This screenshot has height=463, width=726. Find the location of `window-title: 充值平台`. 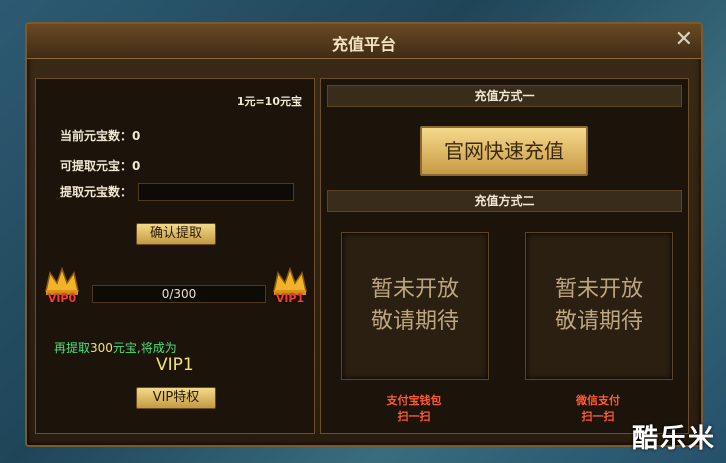

window-title: 充值平台 is located at coordinates (363, 44).